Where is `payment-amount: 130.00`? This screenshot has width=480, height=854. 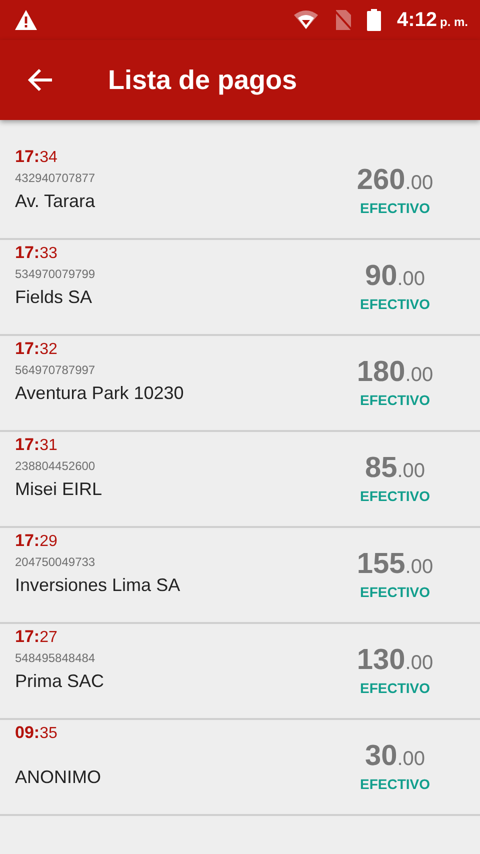 payment-amount: 130.00 is located at coordinates (395, 661).